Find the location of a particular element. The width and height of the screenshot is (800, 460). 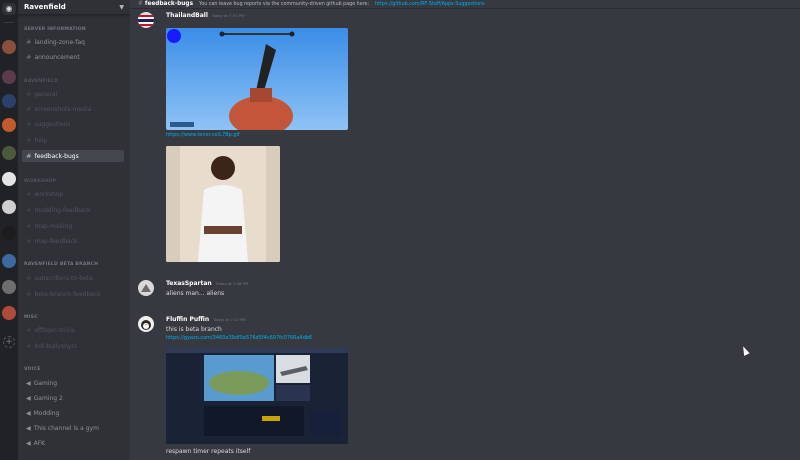

voice-channel-gym: ◀ This channel is a gym is located at coordinates (73, 428).